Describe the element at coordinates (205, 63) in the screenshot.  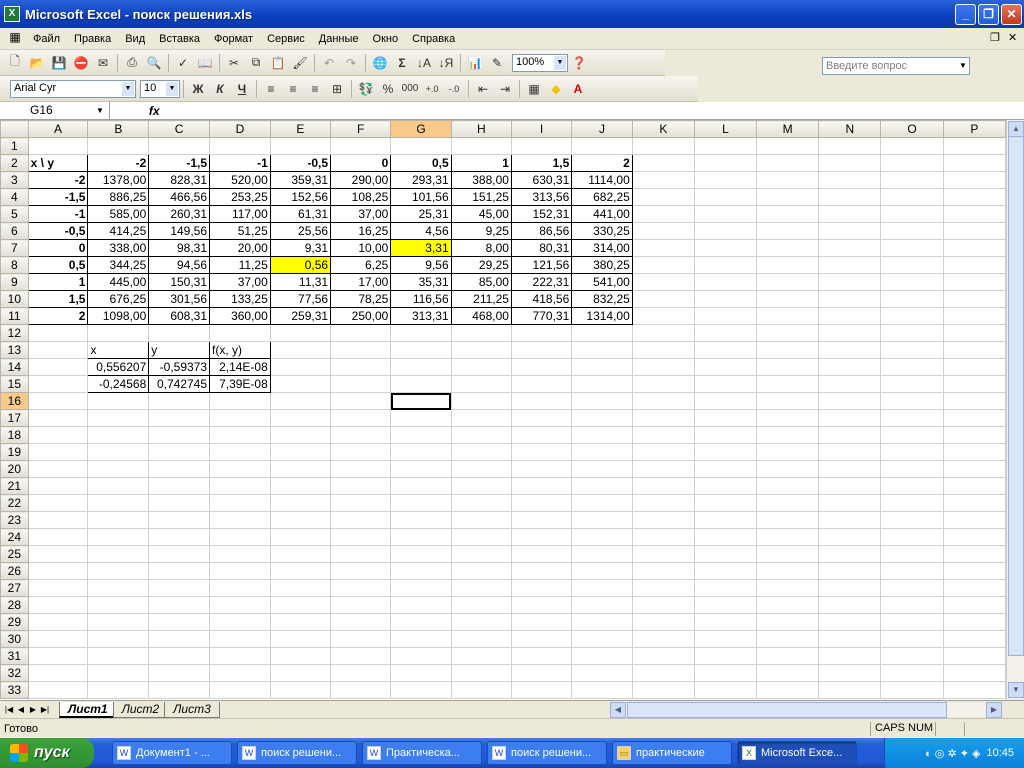
I see `research-icon: 📖` at that location.